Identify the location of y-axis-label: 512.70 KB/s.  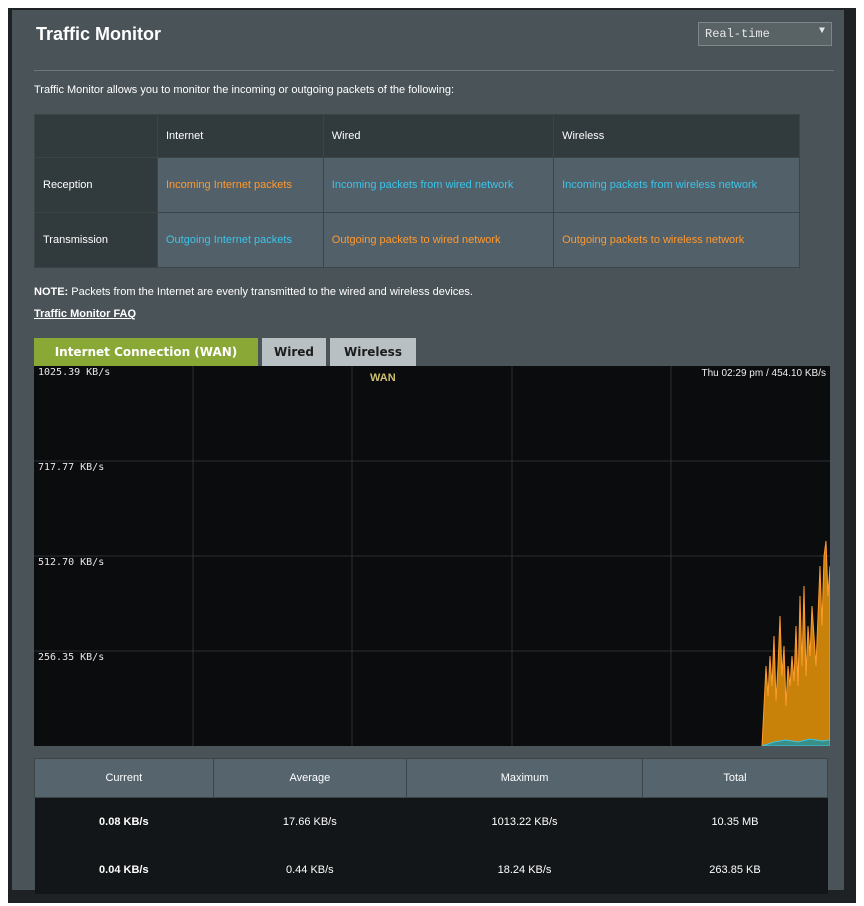
(71, 562).